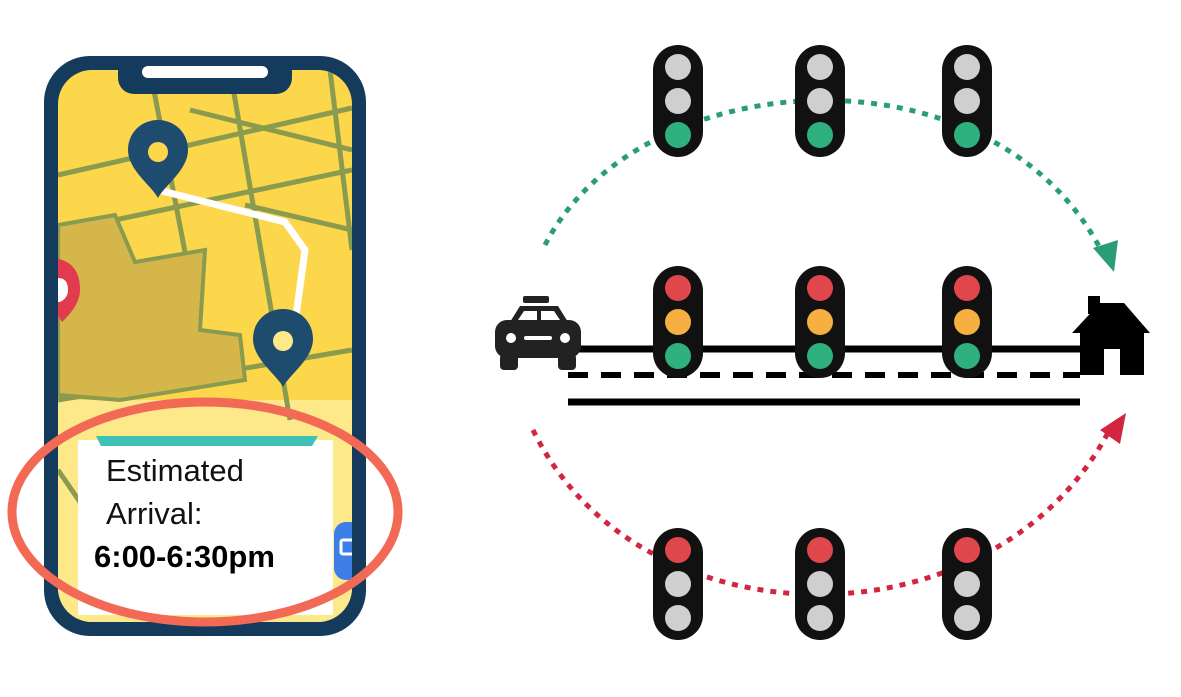 This screenshot has height=697, width=1181. What do you see at coordinates (1113, 428) in the screenshot?
I see `slow-route-arrowhead` at bounding box center [1113, 428].